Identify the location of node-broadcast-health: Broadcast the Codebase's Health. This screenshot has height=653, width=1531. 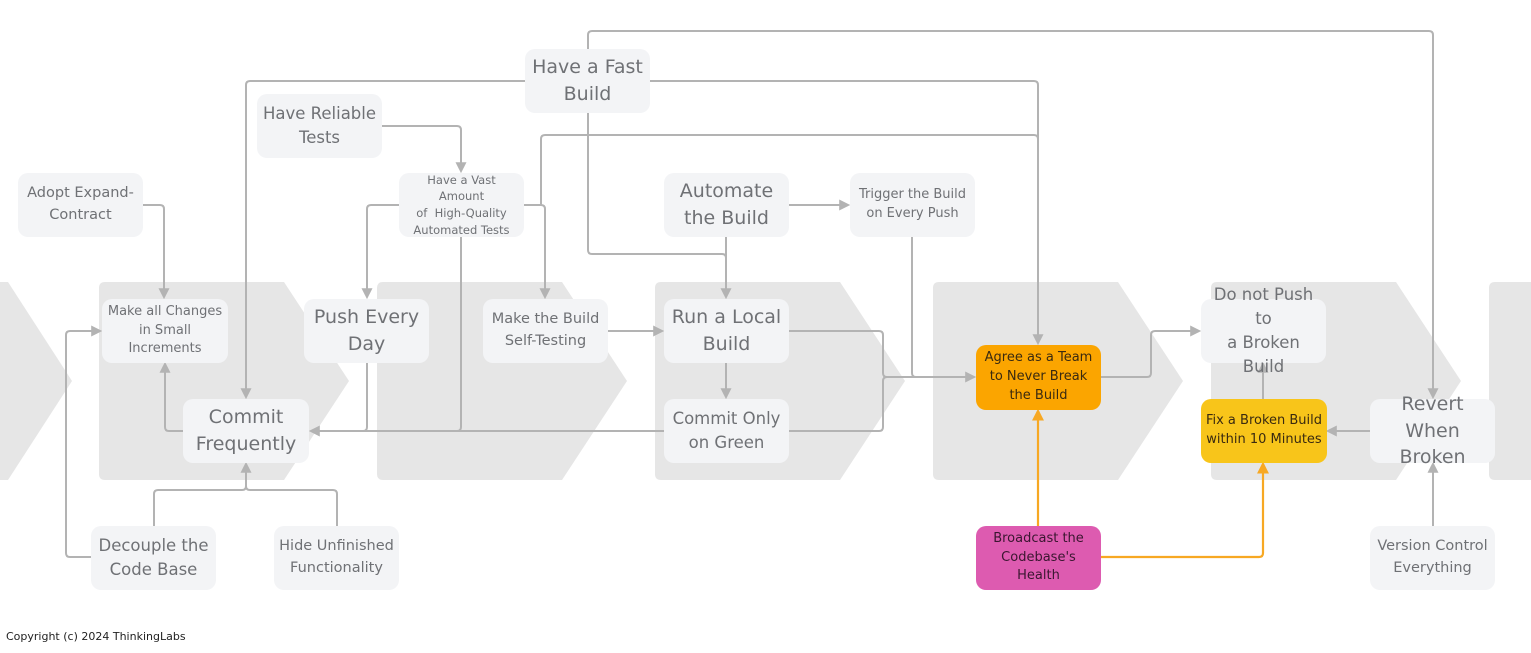
(1038, 558).